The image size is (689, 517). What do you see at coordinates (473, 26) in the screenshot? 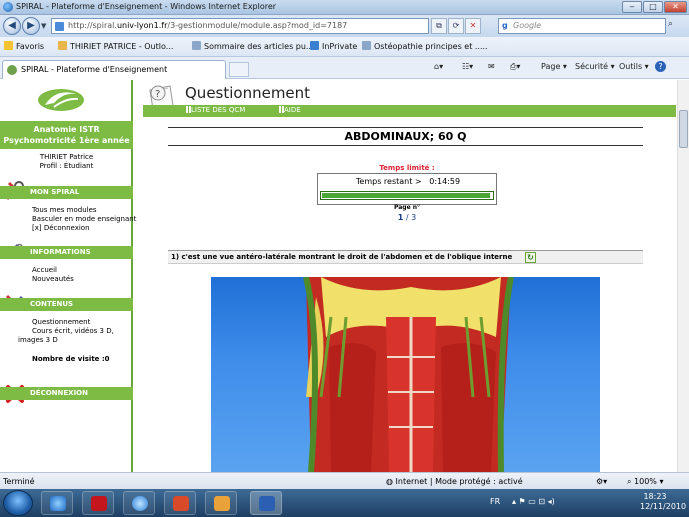
I see `stop-icon: ✕` at bounding box center [473, 26].